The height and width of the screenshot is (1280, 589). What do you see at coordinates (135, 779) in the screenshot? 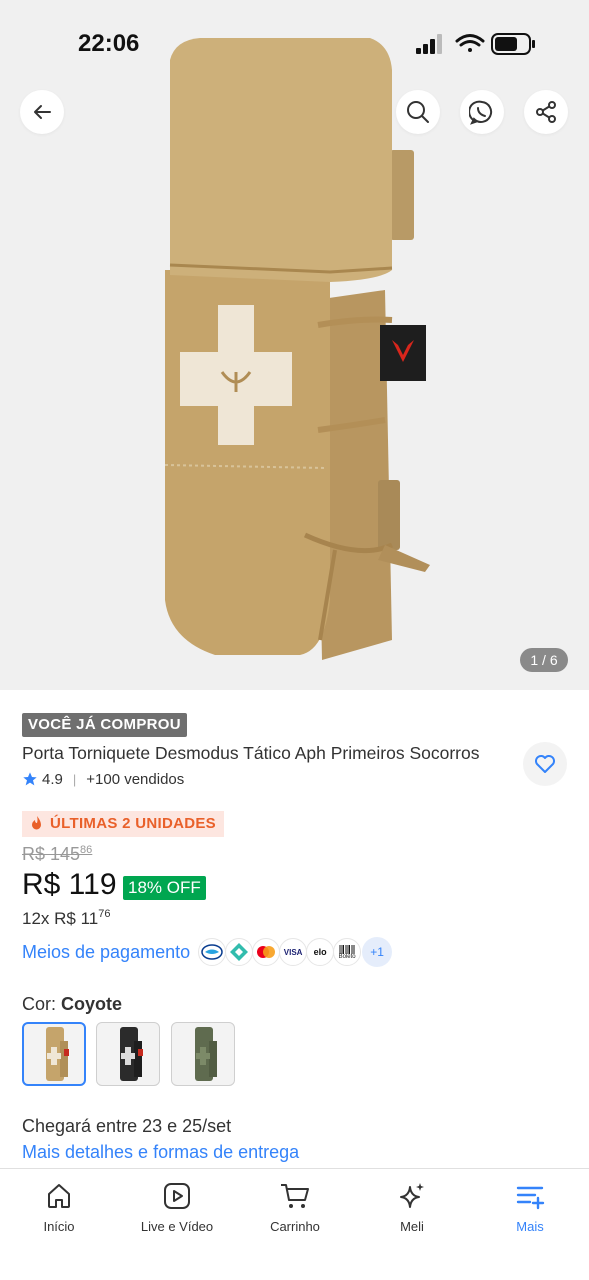
I see `sold-count: +100 vendidos` at bounding box center [135, 779].